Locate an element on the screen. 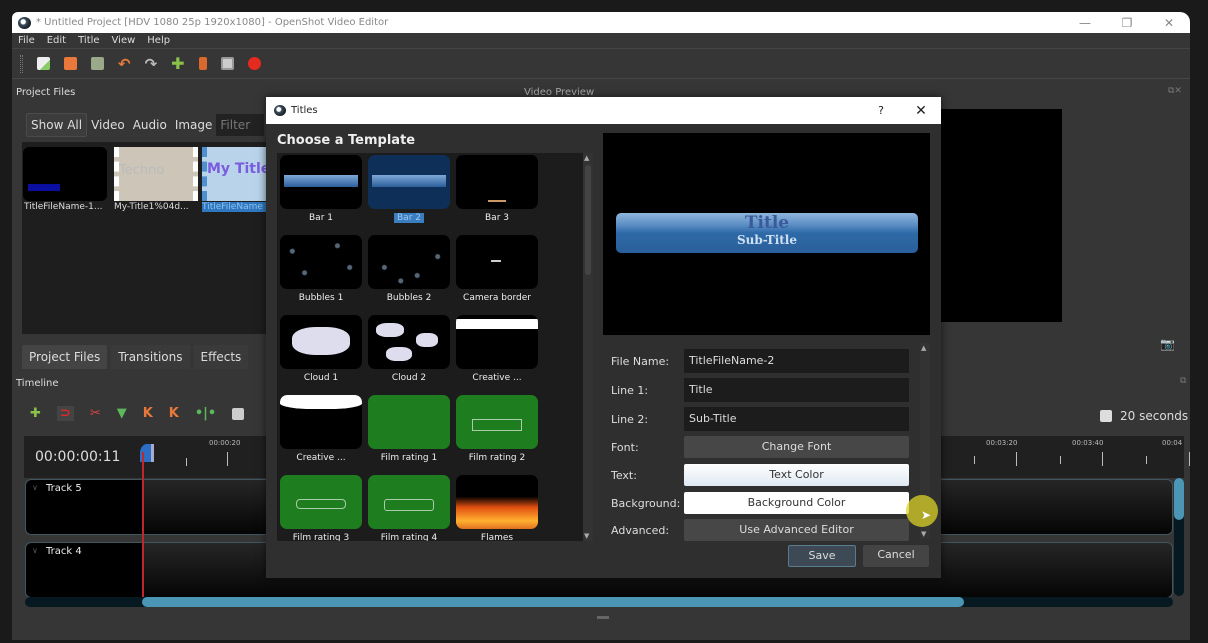 The image size is (1208, 643). template-bar-2: Bar 2 is located at coordinates (409, 189).